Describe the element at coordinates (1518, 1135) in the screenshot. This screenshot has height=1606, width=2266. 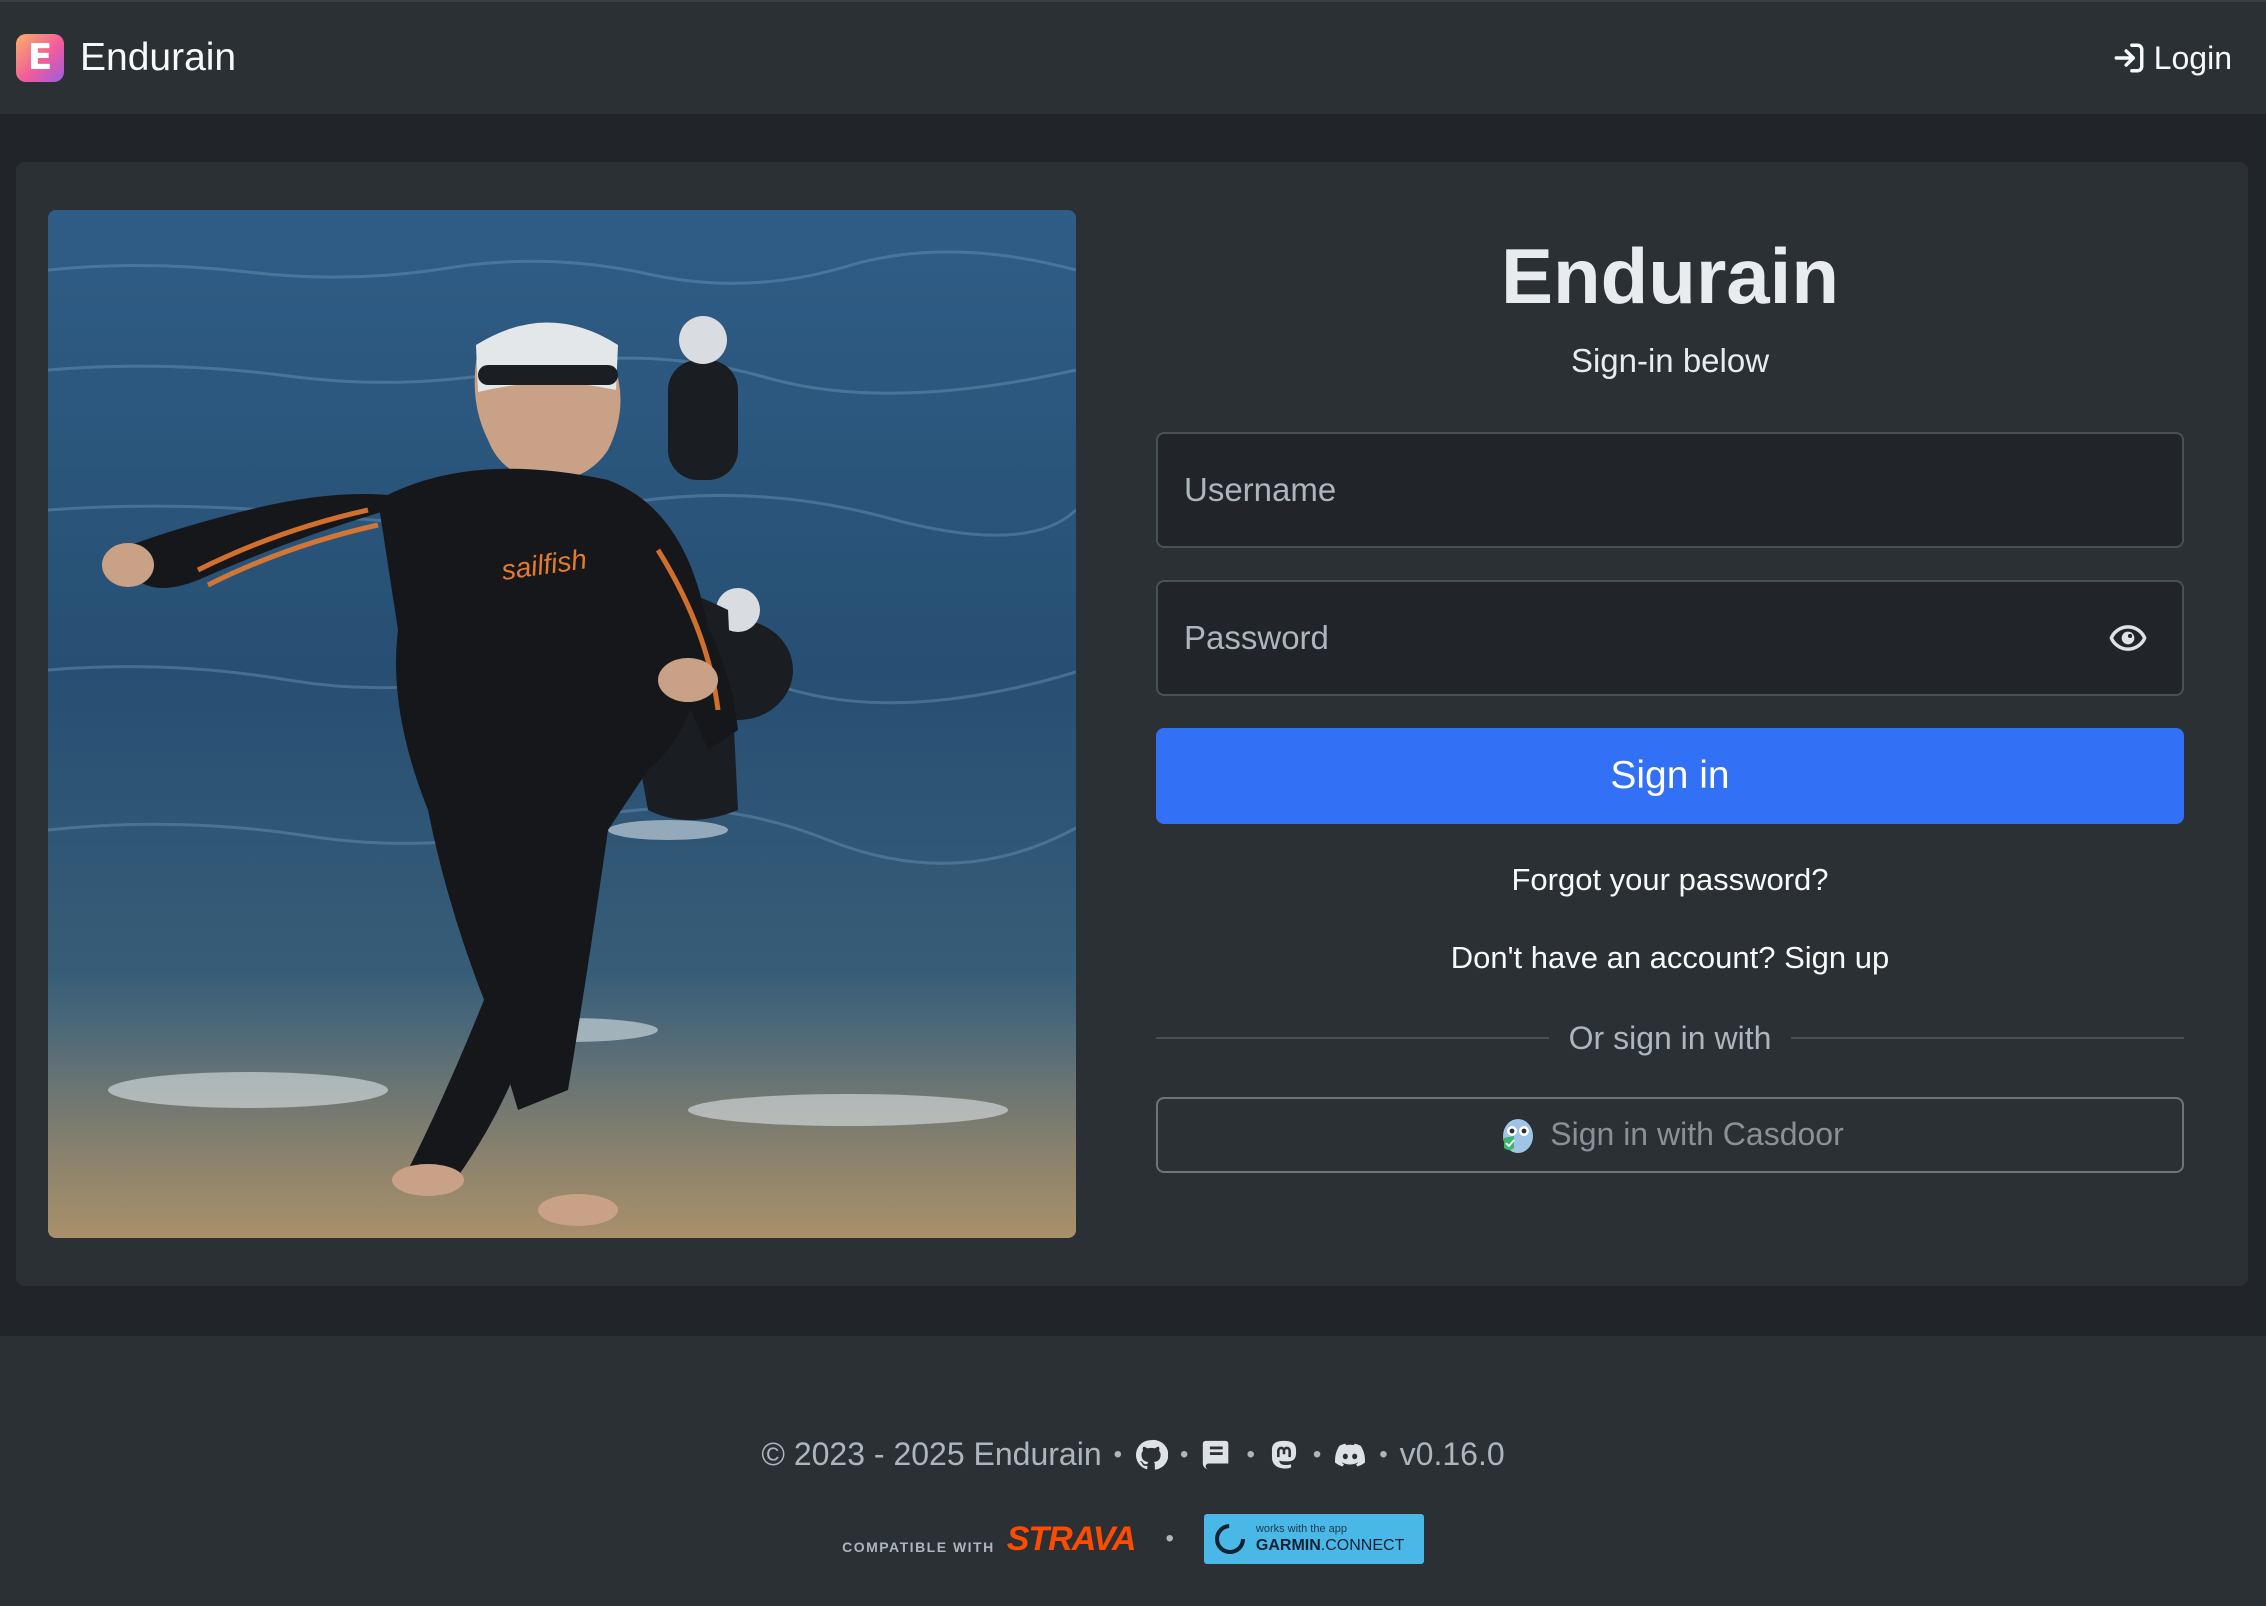
I see `casdoor-owl-icon` at that location.